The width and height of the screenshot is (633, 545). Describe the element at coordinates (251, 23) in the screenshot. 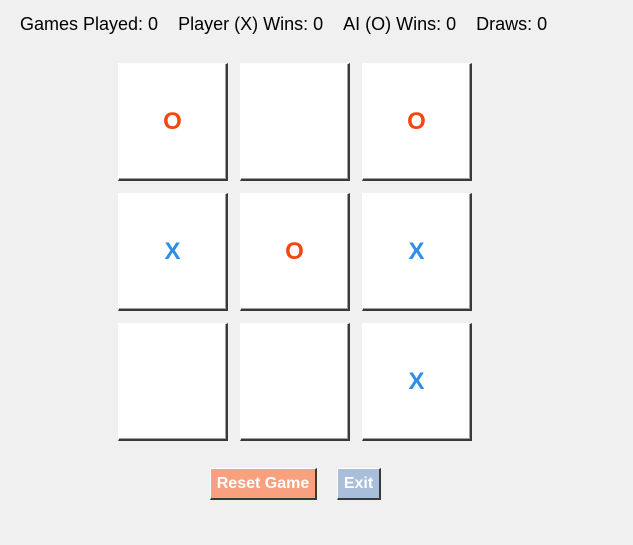

I see `player-wins-label: Player (X) Wins: 0` at that location.